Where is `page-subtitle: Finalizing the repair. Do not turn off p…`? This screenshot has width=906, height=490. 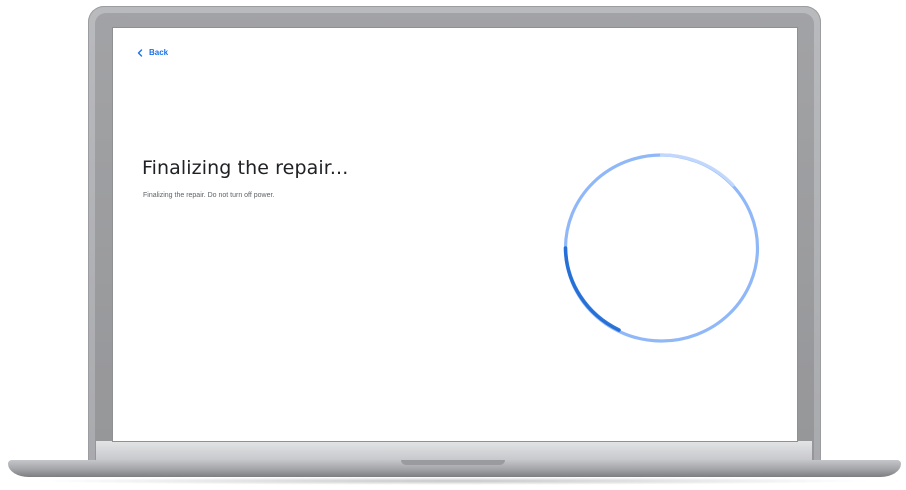
page-subtitle: Finalizing the repair. Do not turn off p… is located at coordinates (209, 195).